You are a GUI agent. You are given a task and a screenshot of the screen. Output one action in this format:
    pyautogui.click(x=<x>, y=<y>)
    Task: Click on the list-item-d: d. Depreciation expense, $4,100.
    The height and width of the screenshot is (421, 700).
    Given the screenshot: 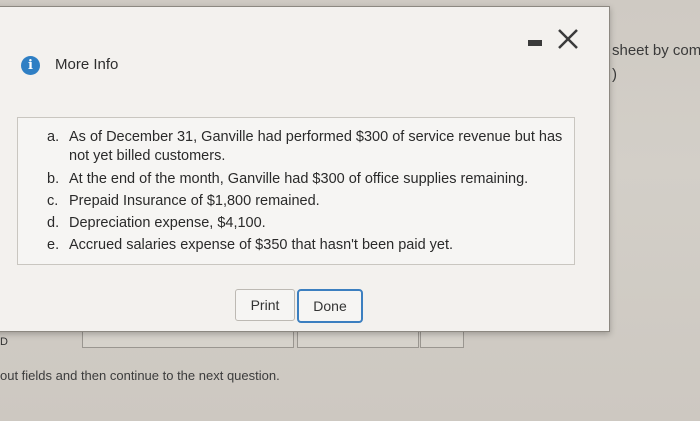 What is the action you would take?
    pyautogui.click(x=156, y=223)
    